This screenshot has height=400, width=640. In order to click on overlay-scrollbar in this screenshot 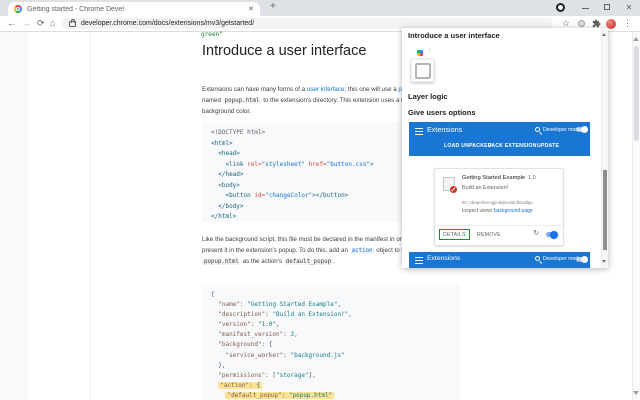, I will do `click(604, 148)`.